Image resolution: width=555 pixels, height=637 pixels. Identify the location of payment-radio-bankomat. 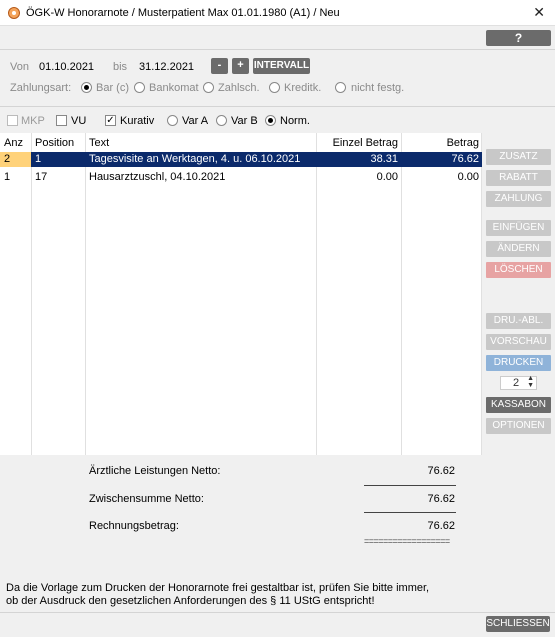
(139, 87).